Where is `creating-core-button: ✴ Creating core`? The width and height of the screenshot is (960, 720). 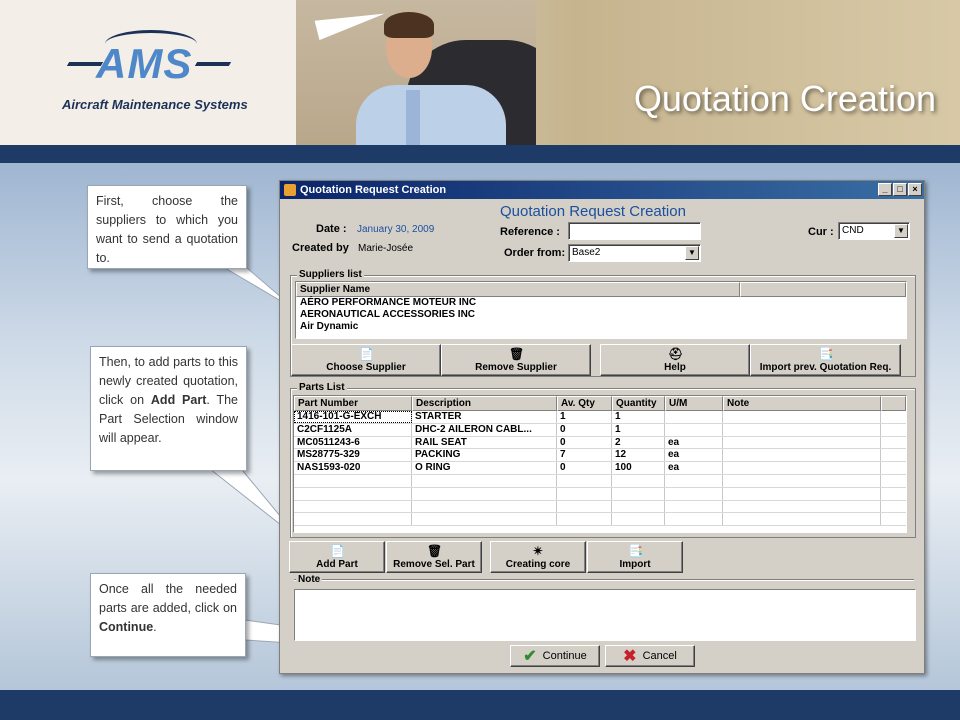 creating-core-button: ✴ Creating core is located at coordinates (538, 557).